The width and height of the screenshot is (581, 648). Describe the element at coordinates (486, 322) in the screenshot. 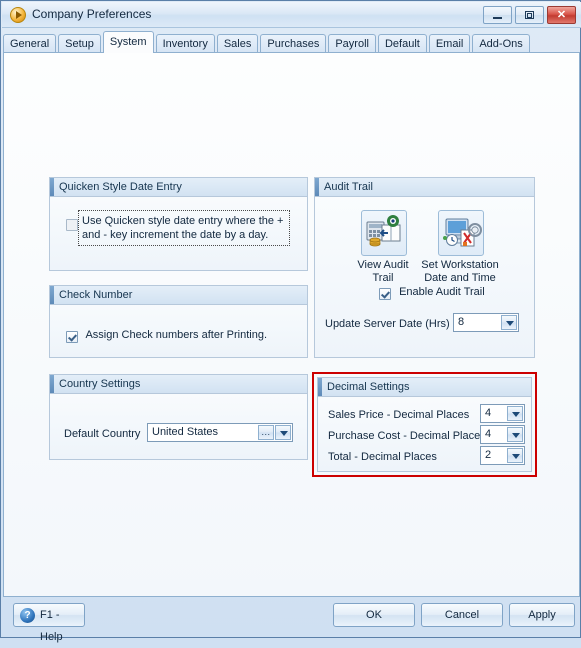

I see `update-server-date-combobox: 8` at that location.